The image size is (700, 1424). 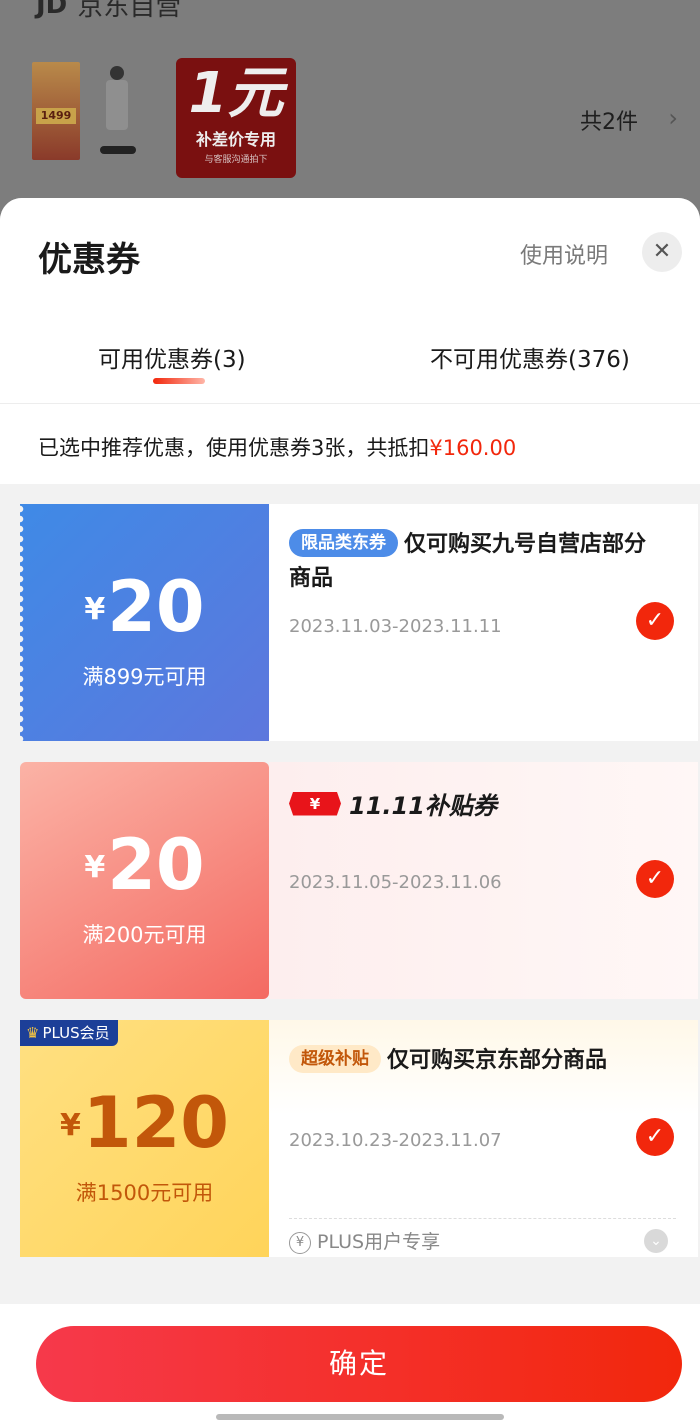 What do you see at coordinates (673, 118) in the screenshot?
I see `chevron-right-icon: ›` at bounding box center [673, 118].